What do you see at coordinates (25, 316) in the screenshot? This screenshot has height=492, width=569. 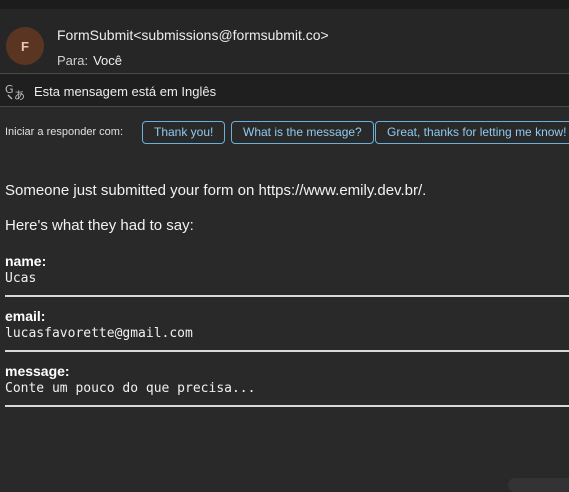 I see `field-label-email: email:` at bounding box center [25, 316].